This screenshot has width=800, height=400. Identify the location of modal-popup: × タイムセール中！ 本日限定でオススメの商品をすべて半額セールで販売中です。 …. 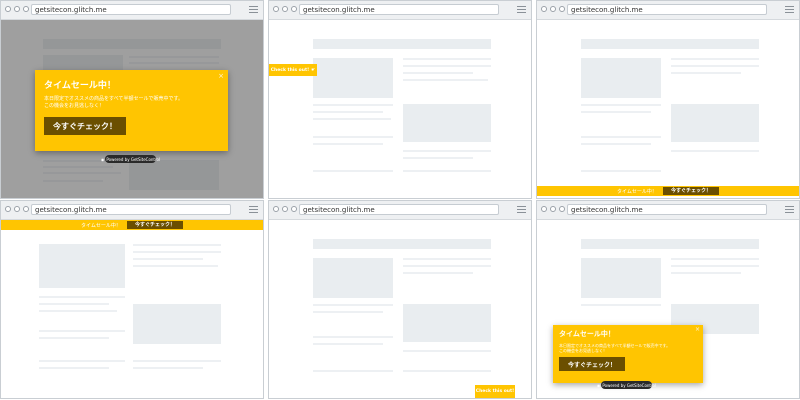
(131, 110).